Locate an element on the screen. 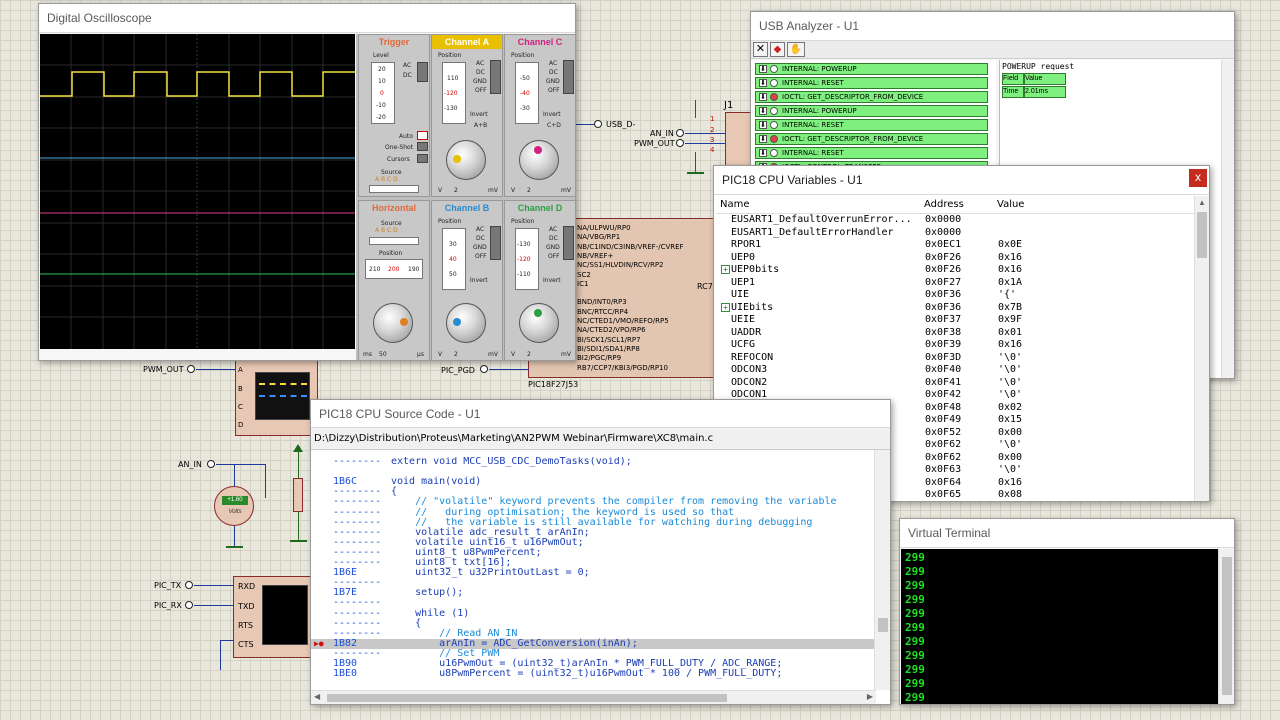 The image size is (1280, 720). column-name: Name is located at coordinates (735, 204).